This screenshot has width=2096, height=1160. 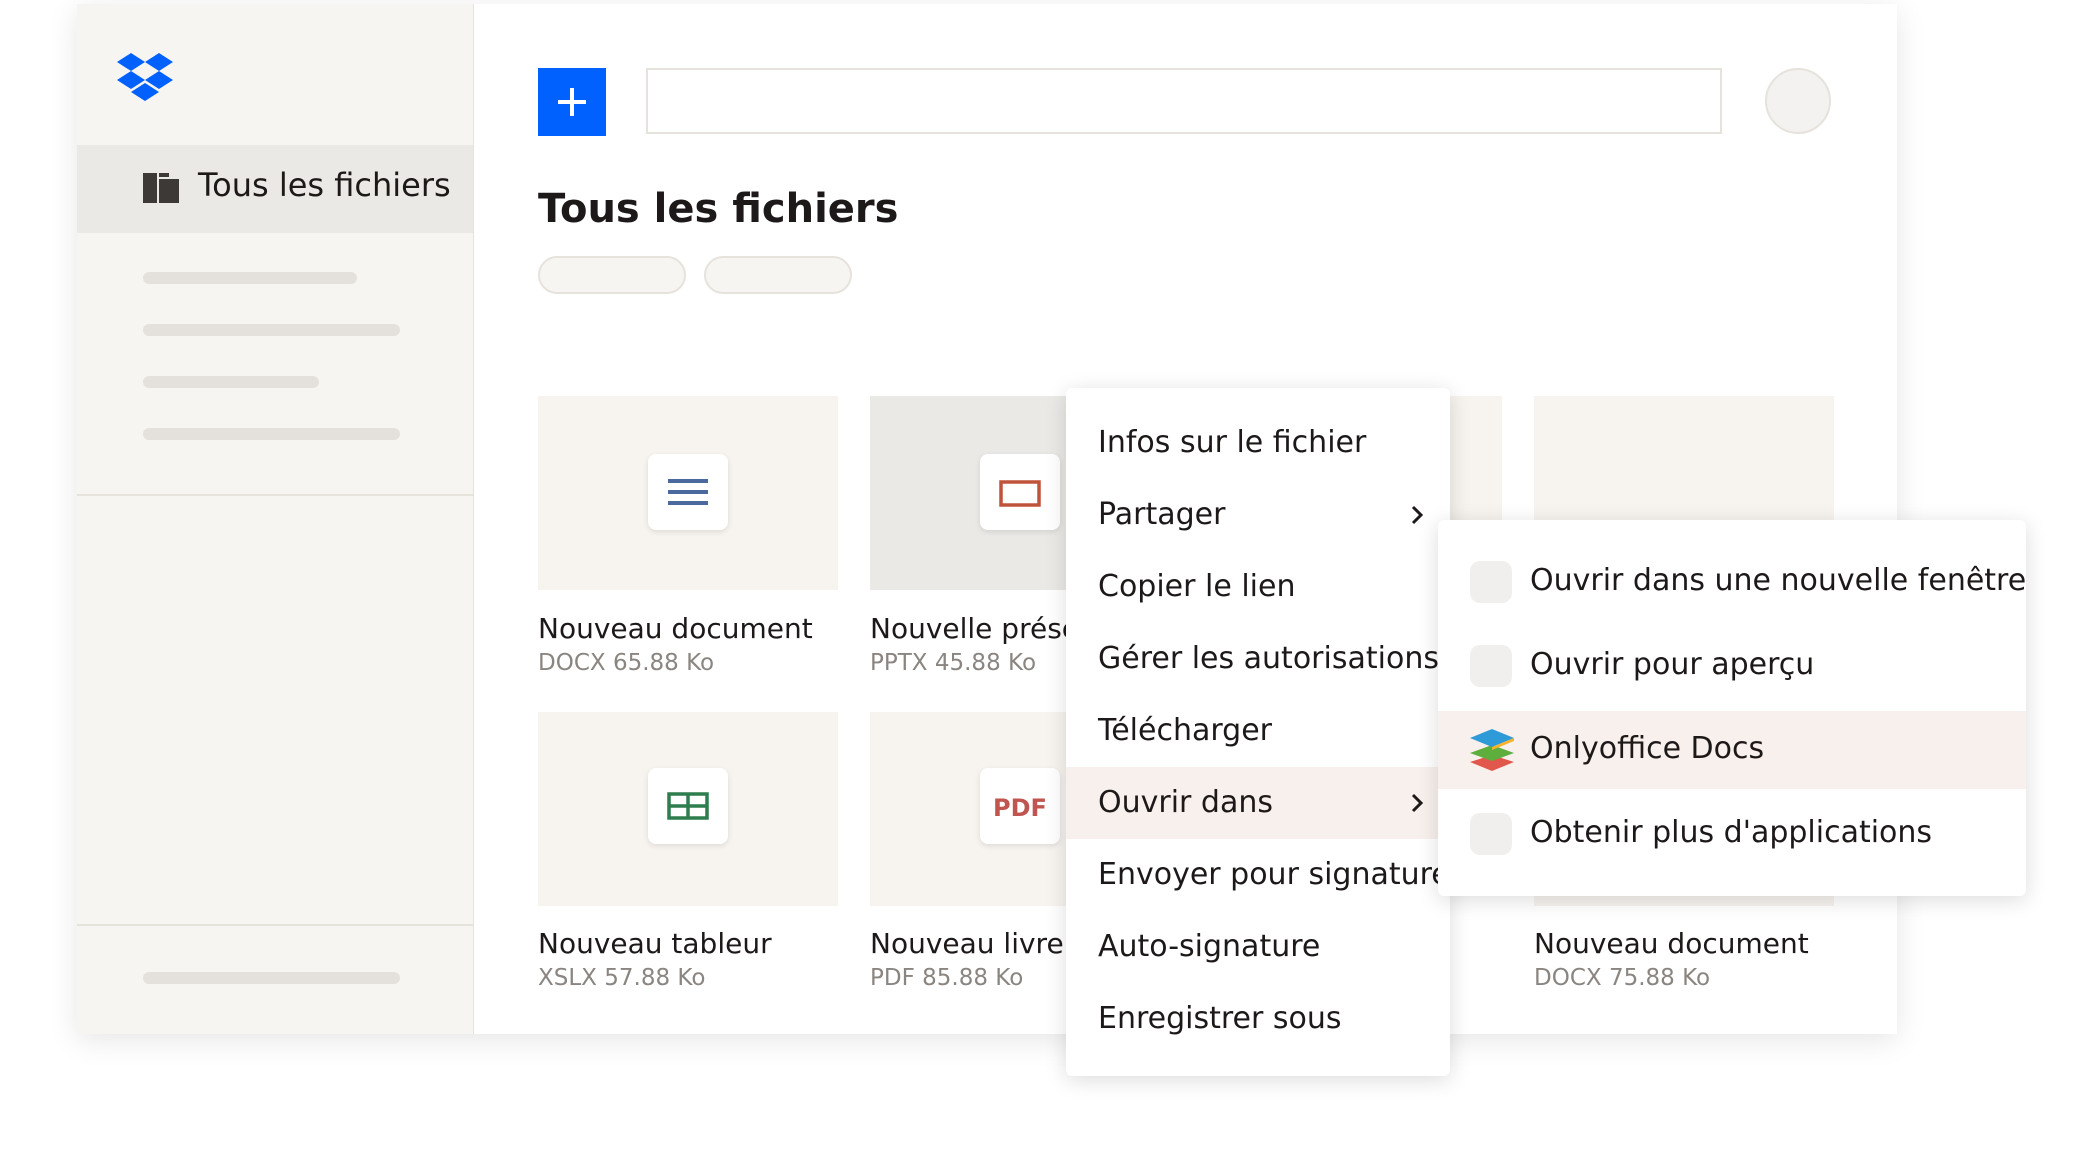 I want to click on sidebar-item-label: Tous les fichiers, so click(x=324, y=185).